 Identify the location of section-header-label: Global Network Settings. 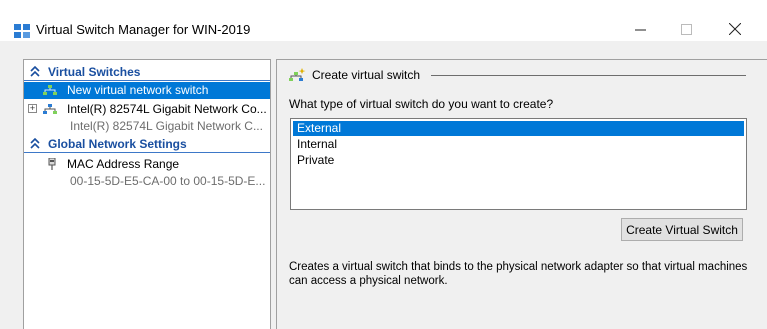
(117, 144).